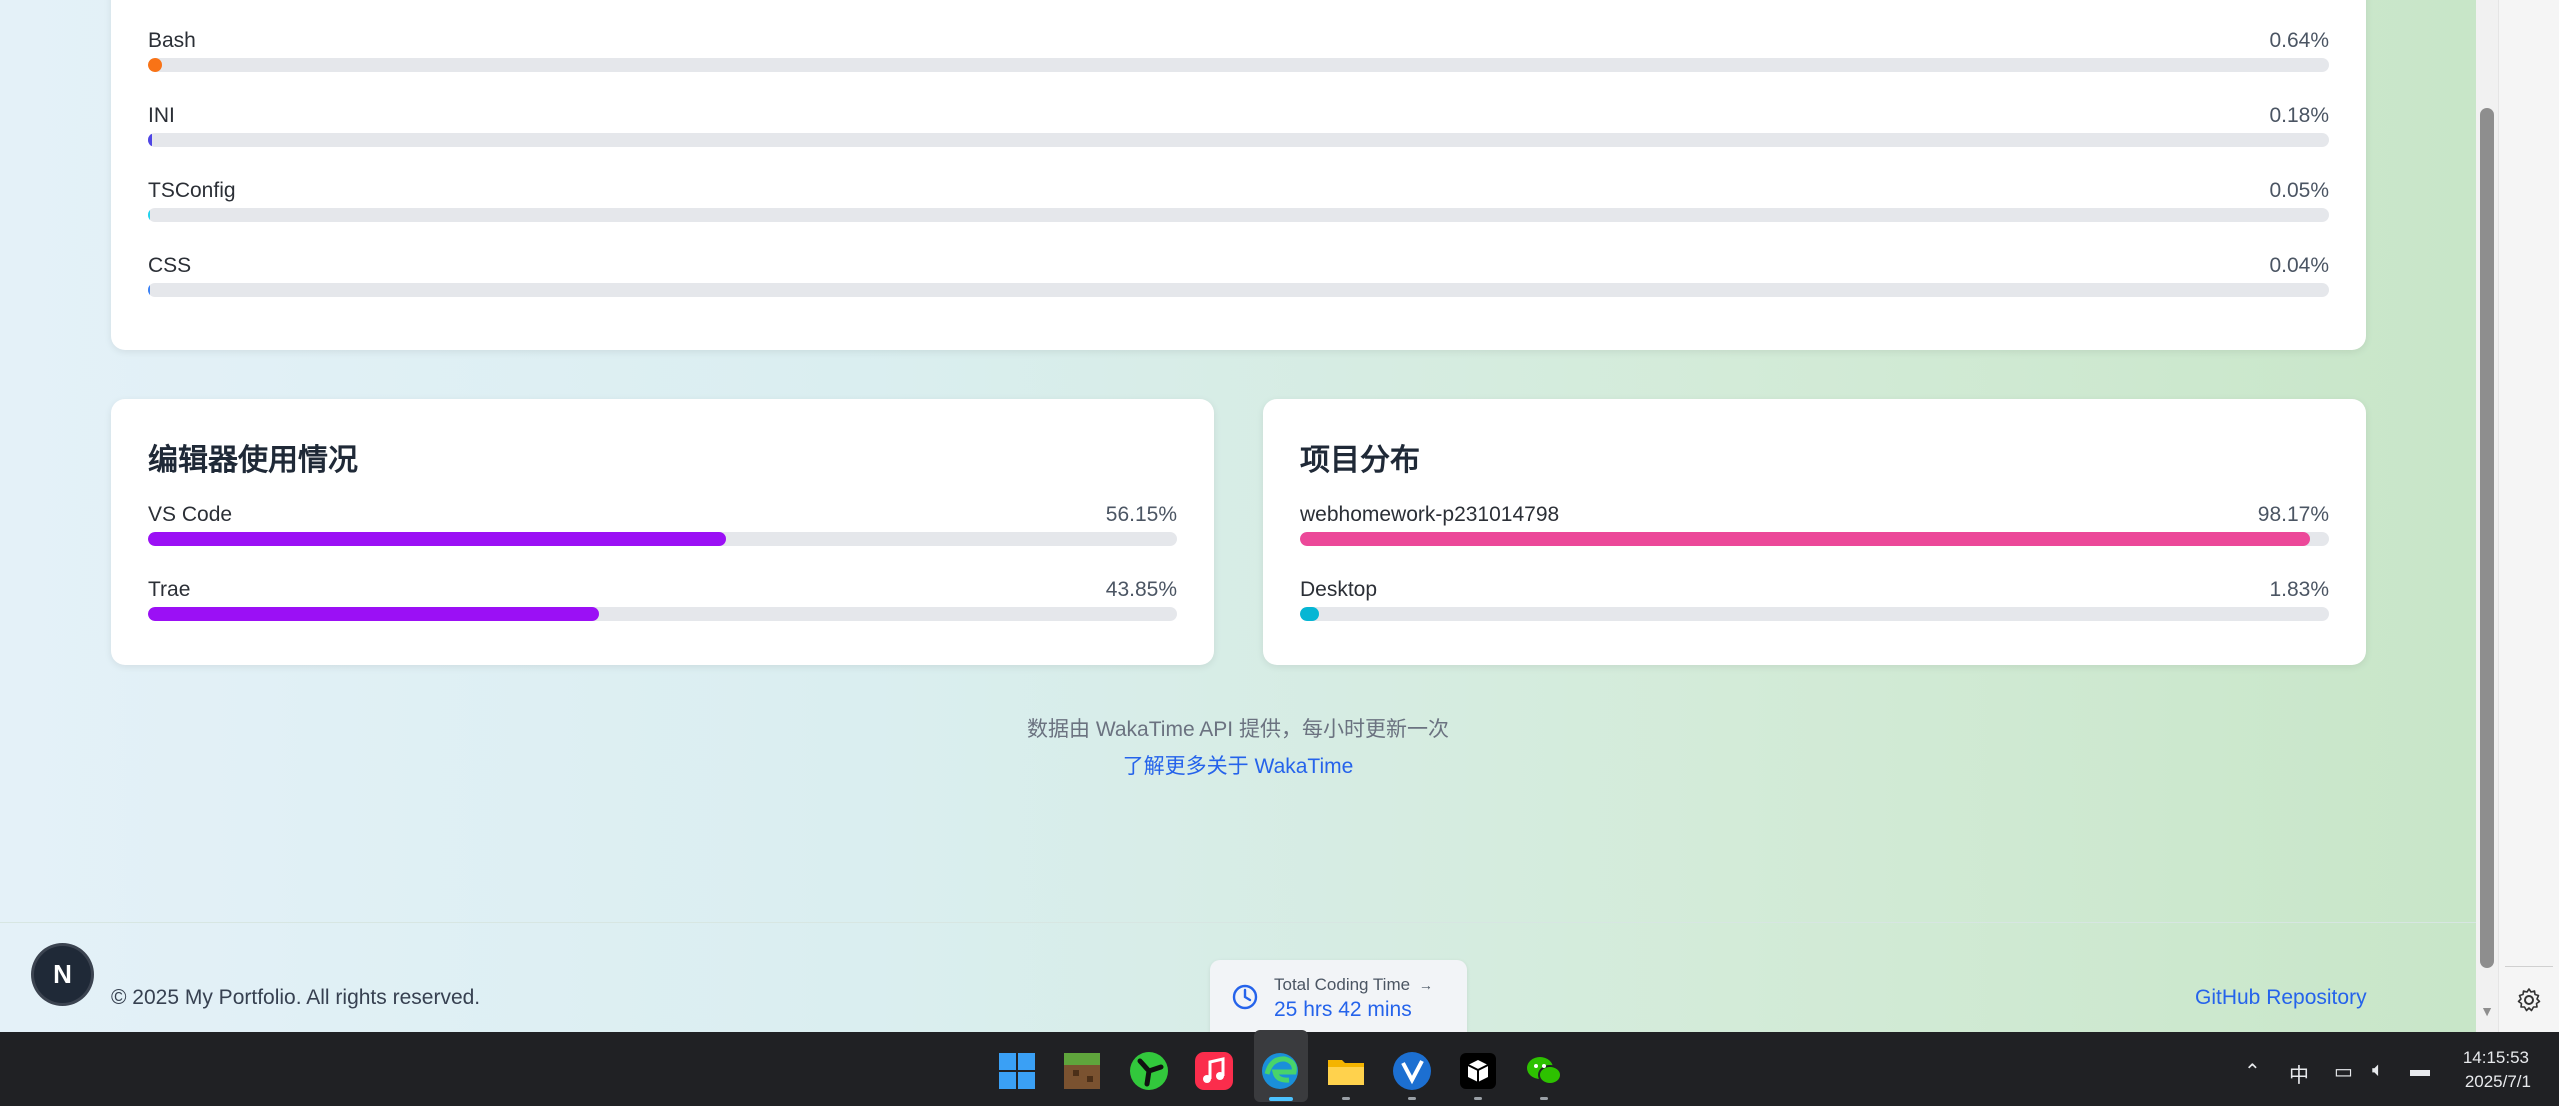 This screenshot has height=1106, width=2559. What do you see at coordinates (662, 599) in the screenshot?
I see `usage-row: Trae 43.85%` at bounding box center [662, 599].